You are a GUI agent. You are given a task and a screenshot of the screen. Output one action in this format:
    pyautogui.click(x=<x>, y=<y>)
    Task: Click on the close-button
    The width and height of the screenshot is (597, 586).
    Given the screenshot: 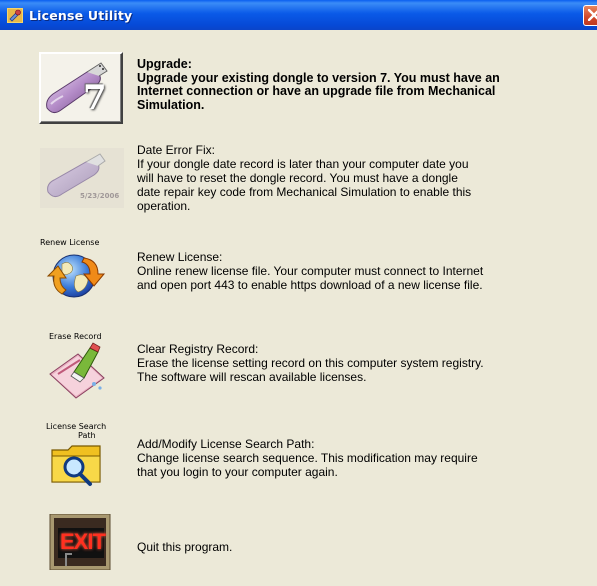 What is the action you would take?
    pyautogui.click(x=590, y=15)
    